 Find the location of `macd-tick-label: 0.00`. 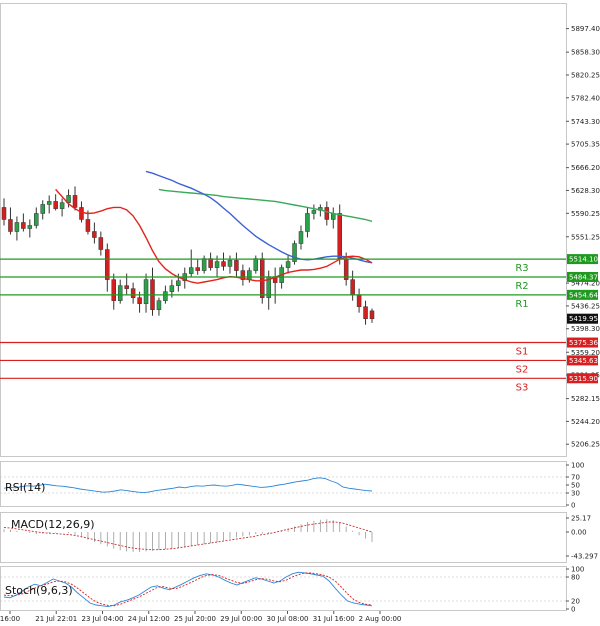

macd-tick-label: 0.00 is located at coordinates (579, 532).